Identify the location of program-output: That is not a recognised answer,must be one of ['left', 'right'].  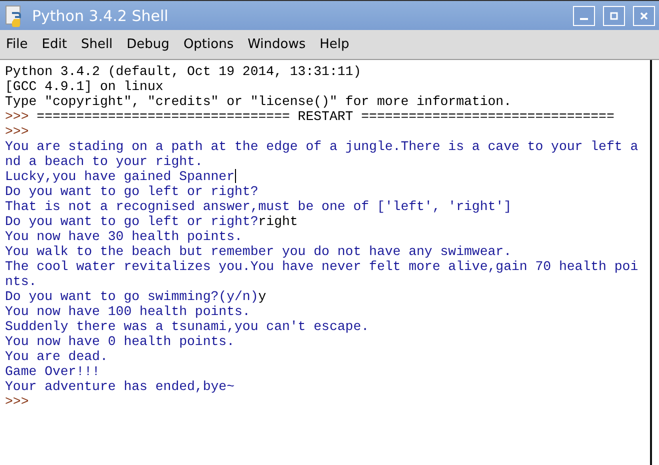
(258, 206).